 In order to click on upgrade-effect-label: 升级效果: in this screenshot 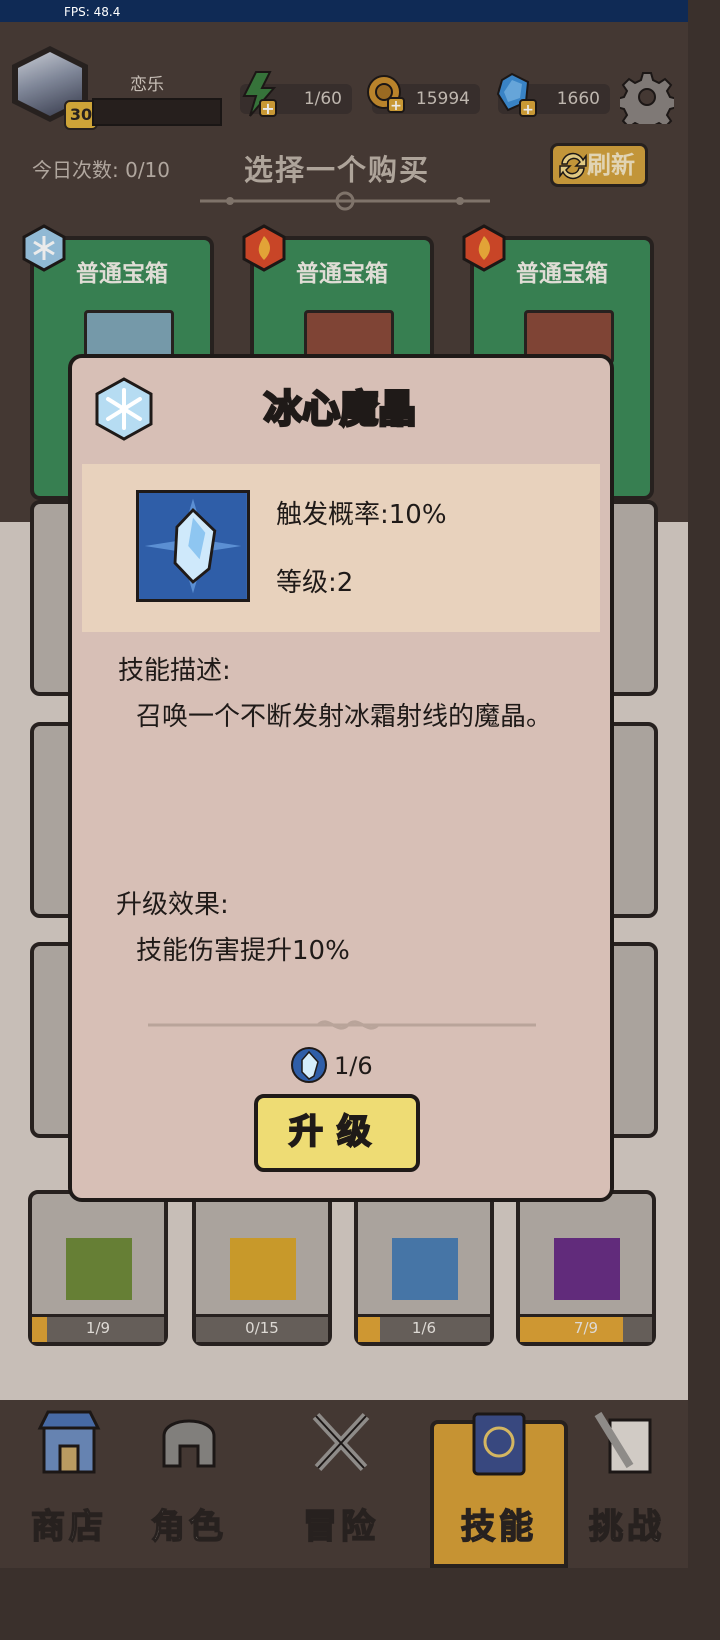, I will do `click(172, 905)`.